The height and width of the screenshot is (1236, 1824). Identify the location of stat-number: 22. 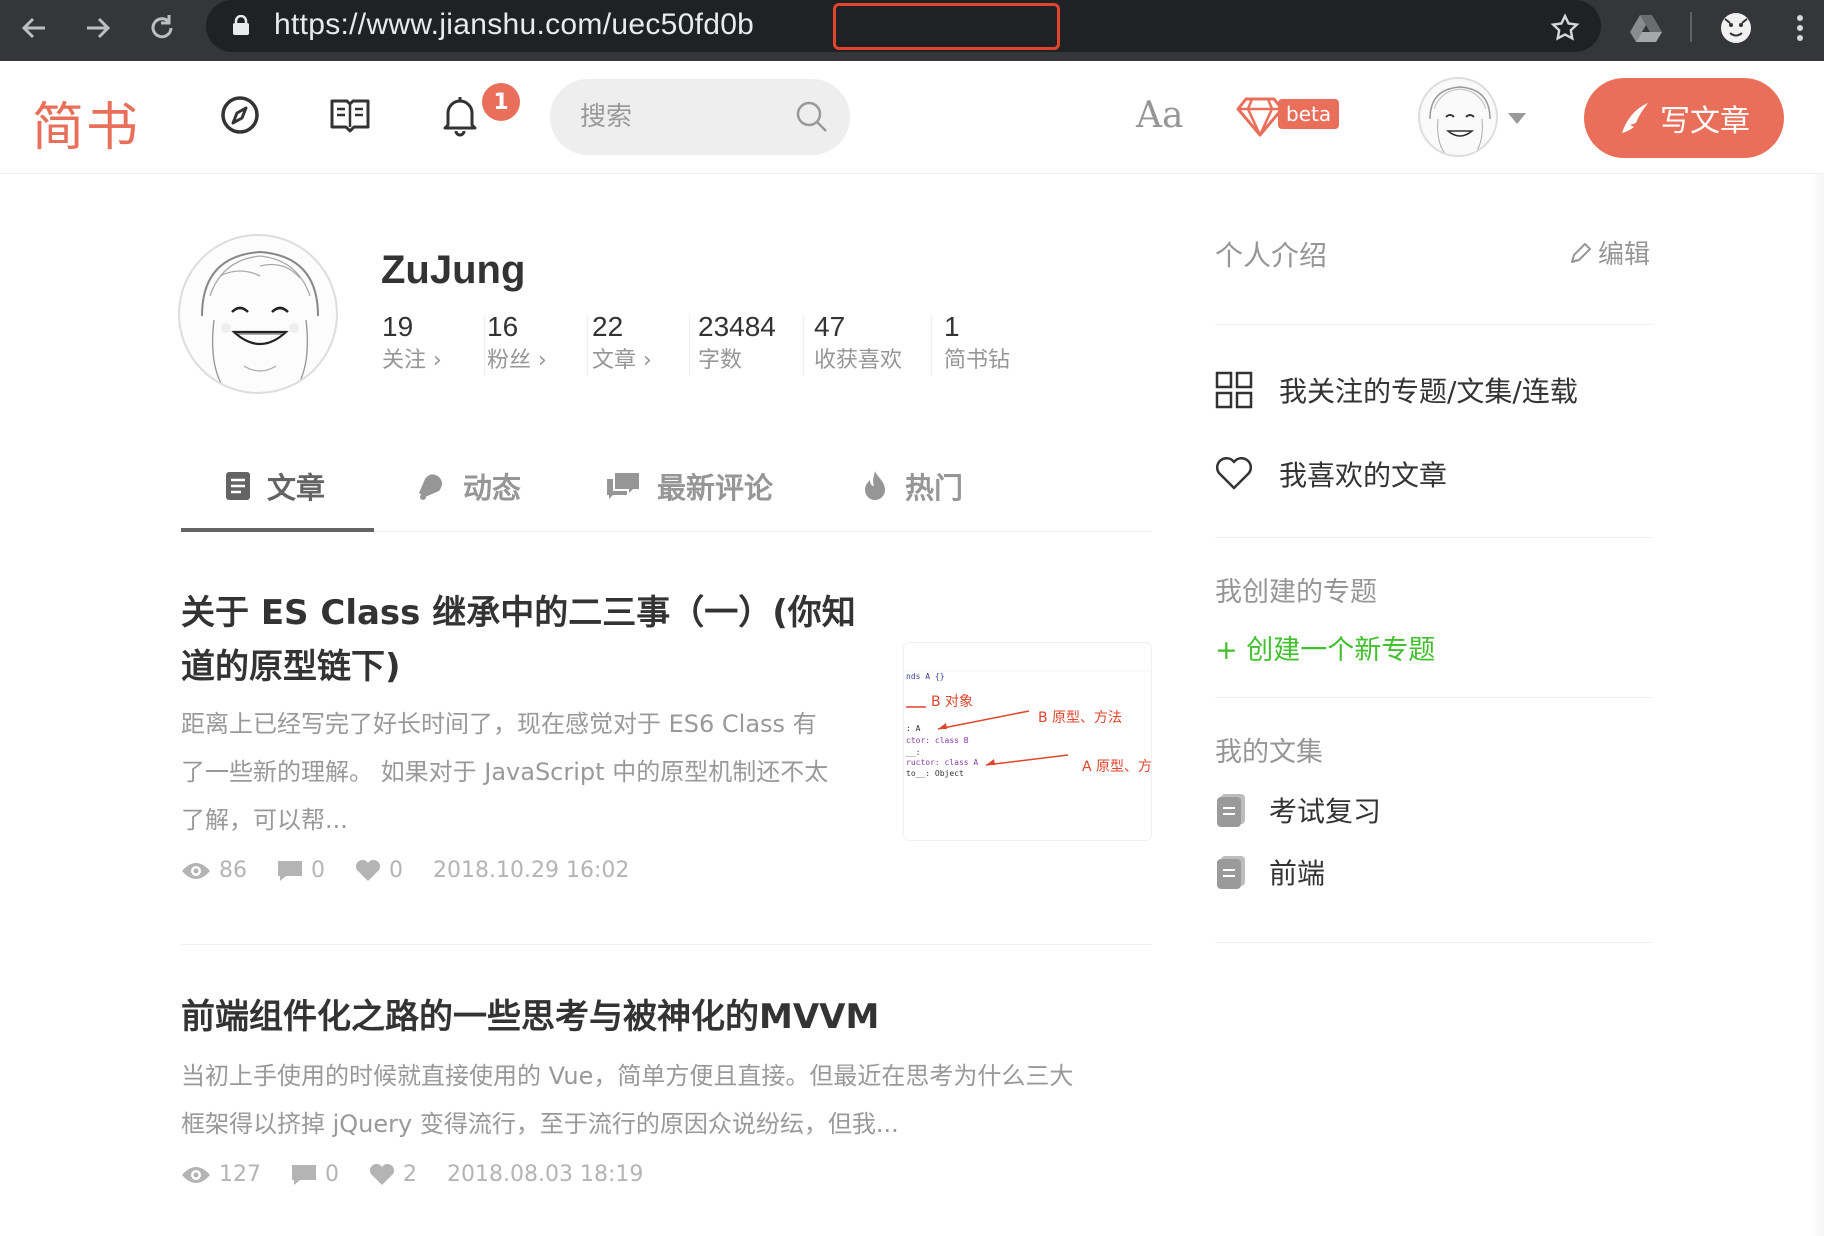
(608, 326).